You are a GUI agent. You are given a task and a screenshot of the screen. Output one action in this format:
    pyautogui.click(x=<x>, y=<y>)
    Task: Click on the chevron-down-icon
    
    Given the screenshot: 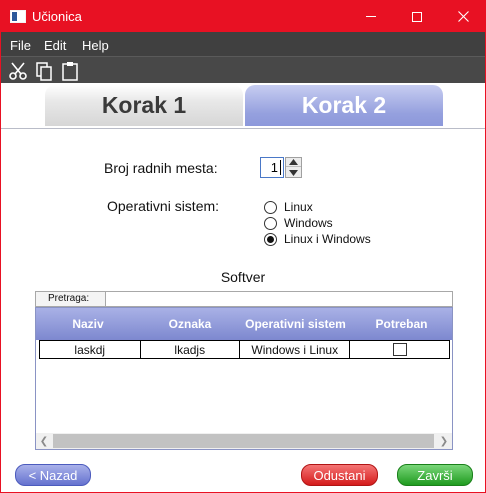 What is the action you would take?
    pyautogui.click(x=293, y=172)
    